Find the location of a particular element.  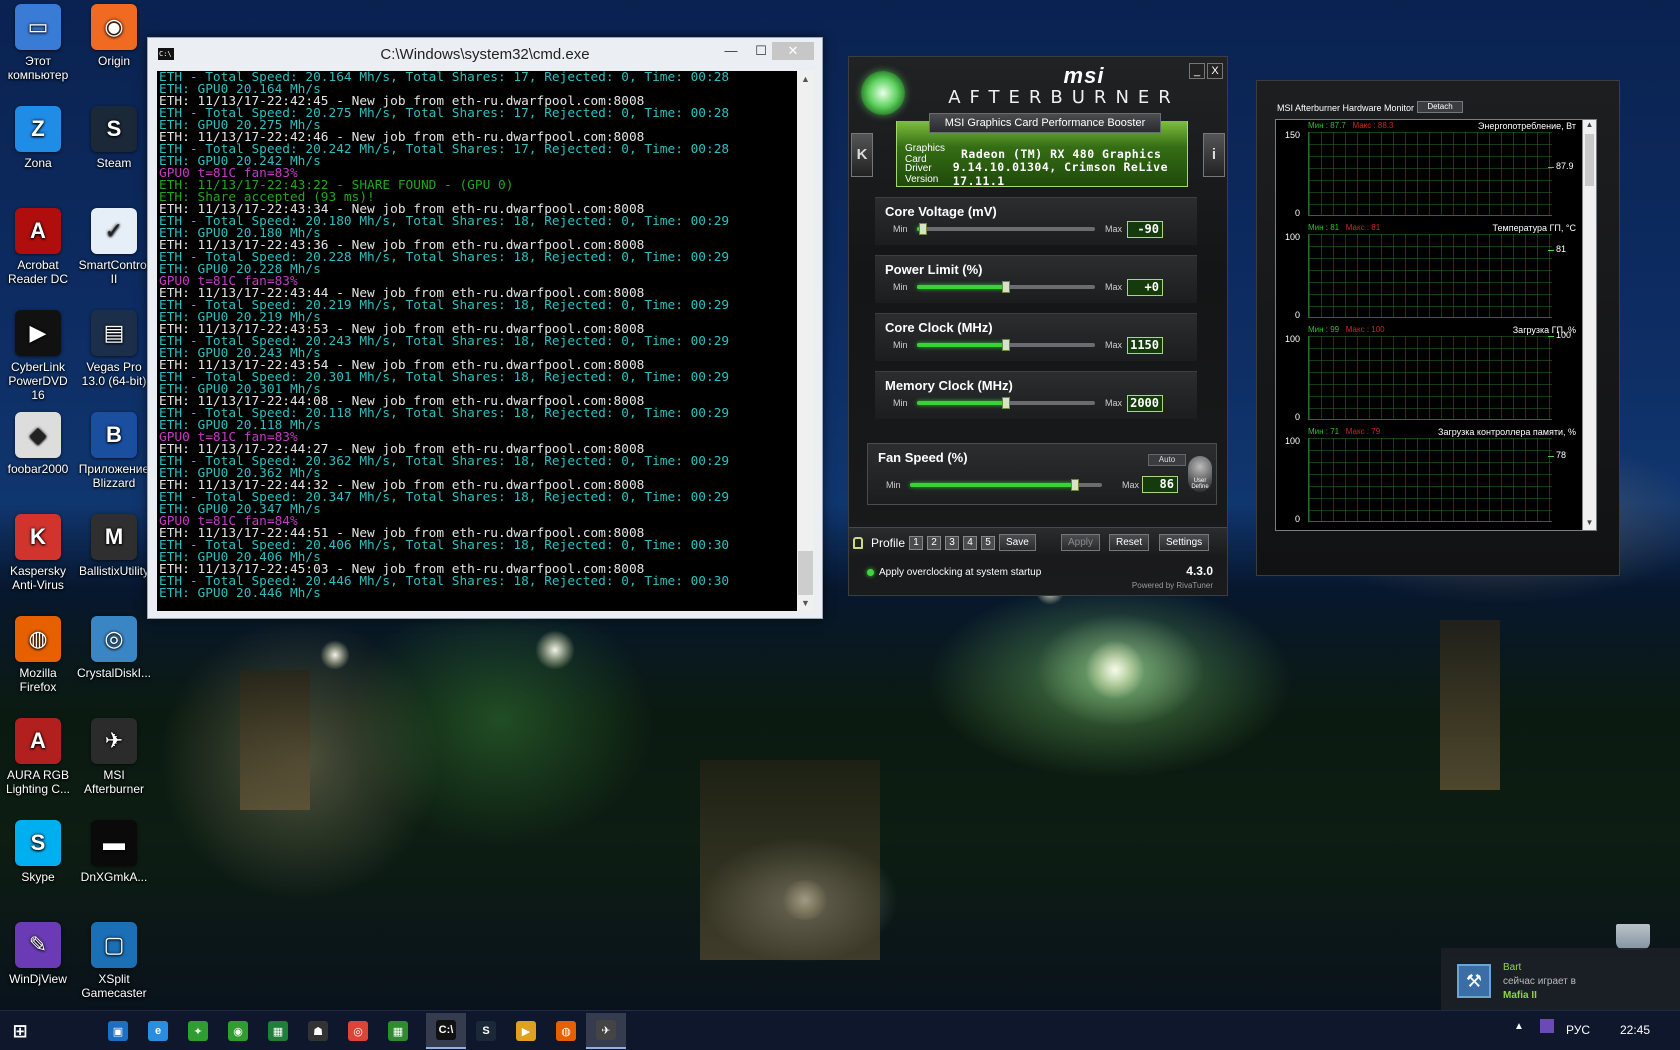

steam-notification: ⚒ Bart сейчас играет в Mafia II is located at coordinates (1560, 979).